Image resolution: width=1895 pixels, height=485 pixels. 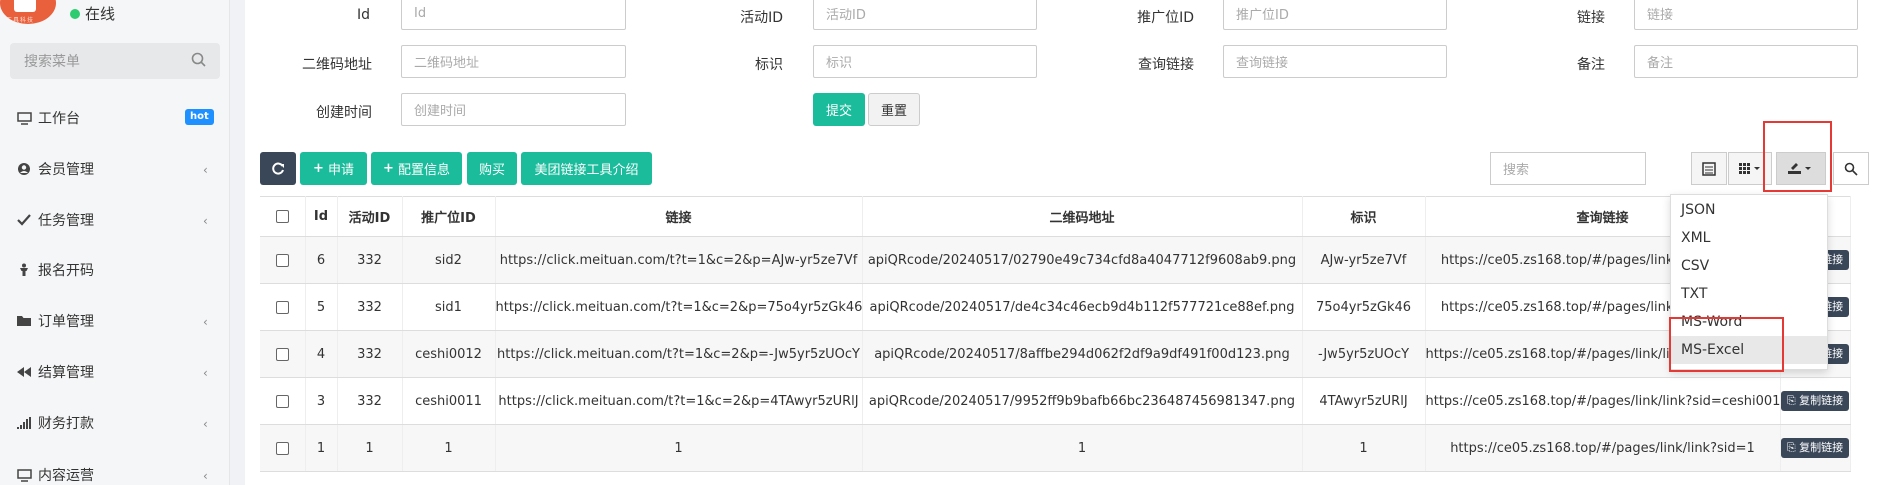 I want to click on columns-button, so click(x=1750, y=168).